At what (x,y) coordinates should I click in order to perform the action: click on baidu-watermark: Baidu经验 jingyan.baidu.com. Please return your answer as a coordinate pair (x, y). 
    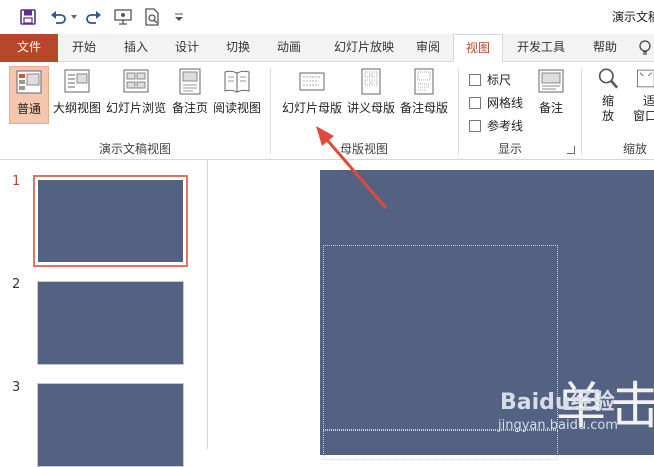
    Looking at the image, I should click on (557, 400).